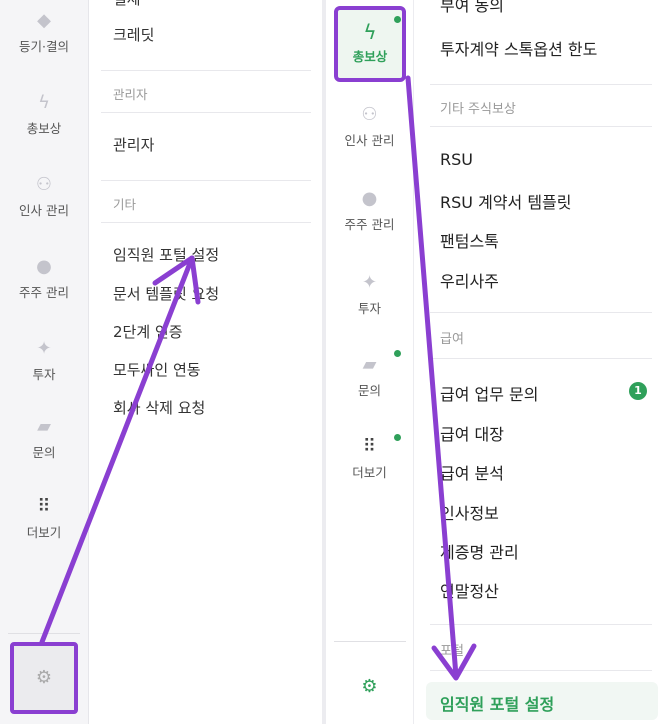 The image size is (661, 724). Describe the element at coordinates (472, 433) in the screenshot. I see `menu-item-payroll-ledger: 급여 대장` at that location.